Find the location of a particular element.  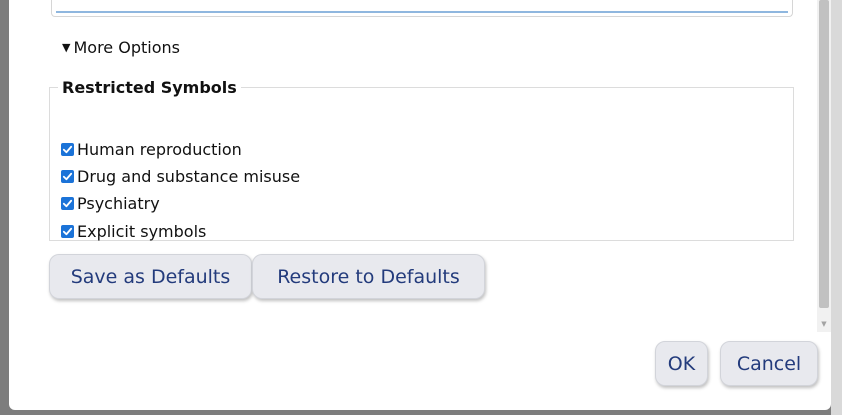

scrollbar-thumb is located at coordinates (824, 154).